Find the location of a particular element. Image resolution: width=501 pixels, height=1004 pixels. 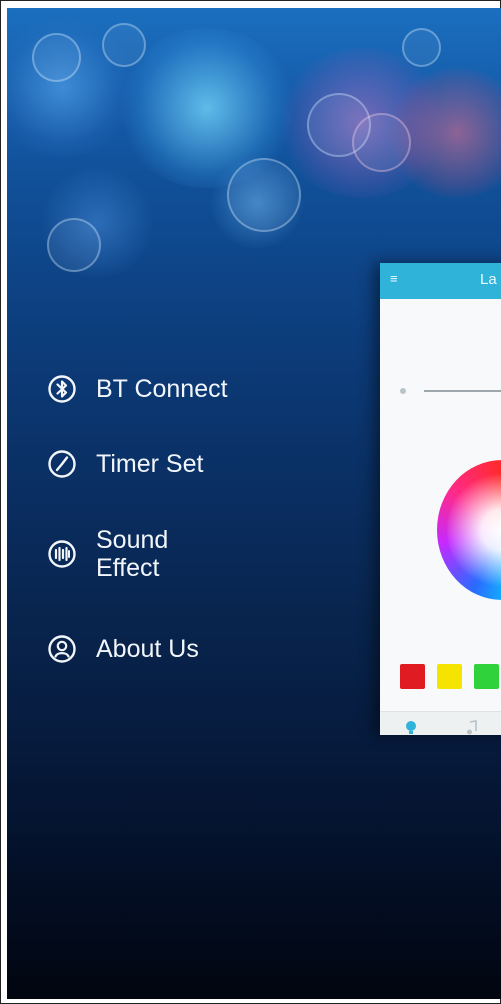

menu-item-label: Timer Set is located at coordinates (150, 464).